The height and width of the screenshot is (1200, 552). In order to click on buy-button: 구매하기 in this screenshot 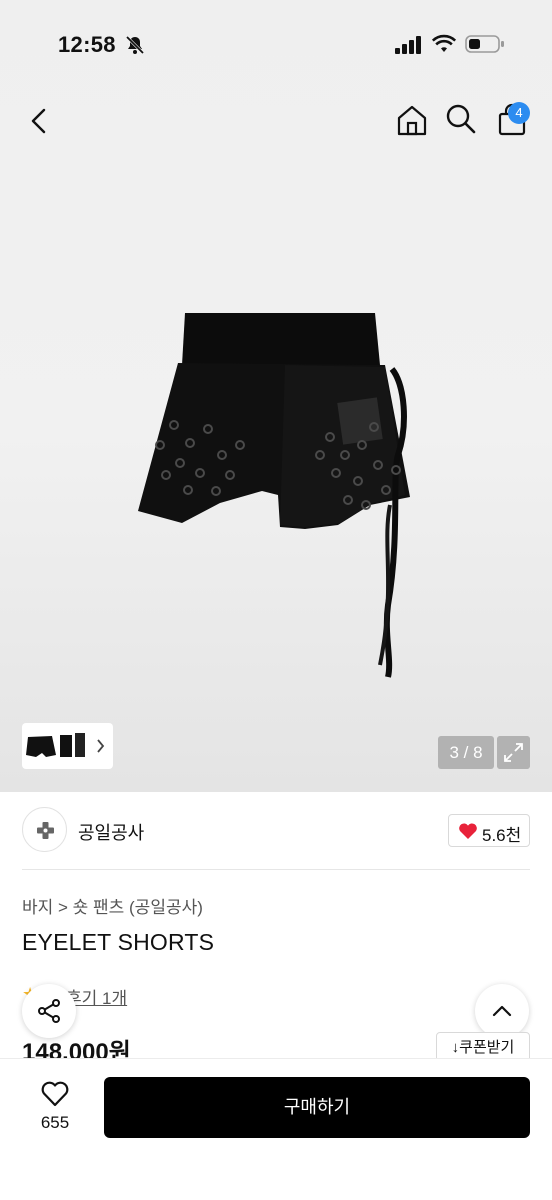, I will do `click(317, 1107)`.